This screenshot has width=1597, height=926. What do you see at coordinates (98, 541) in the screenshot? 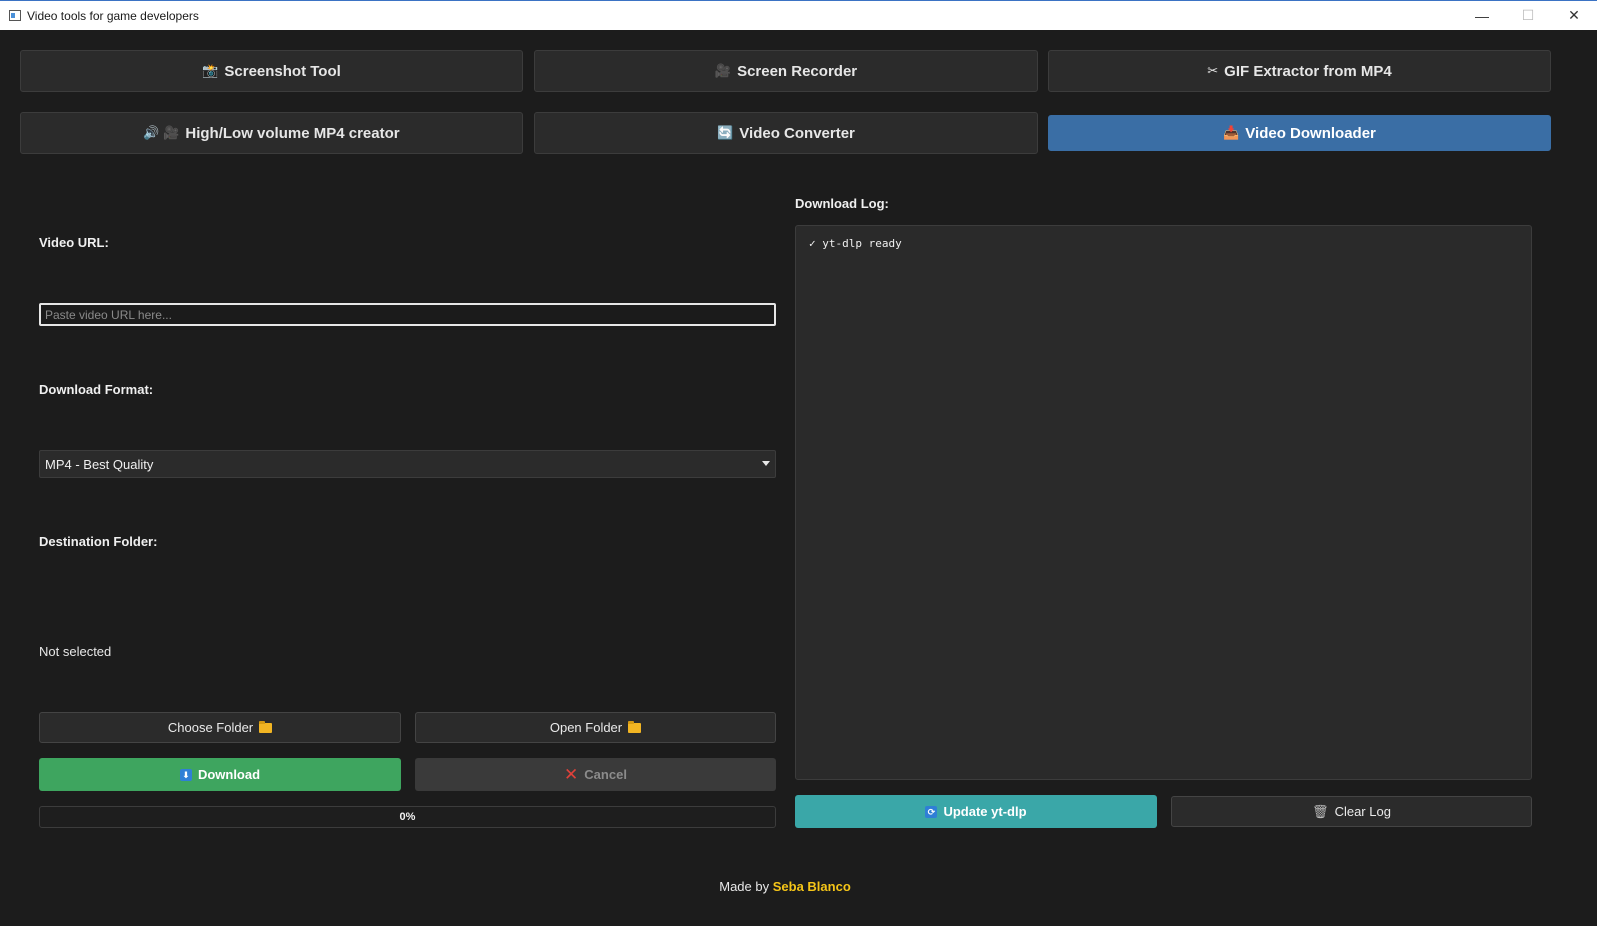
I see `destination-folder-label: Destination Folder:` at bounding box center [98, 541].